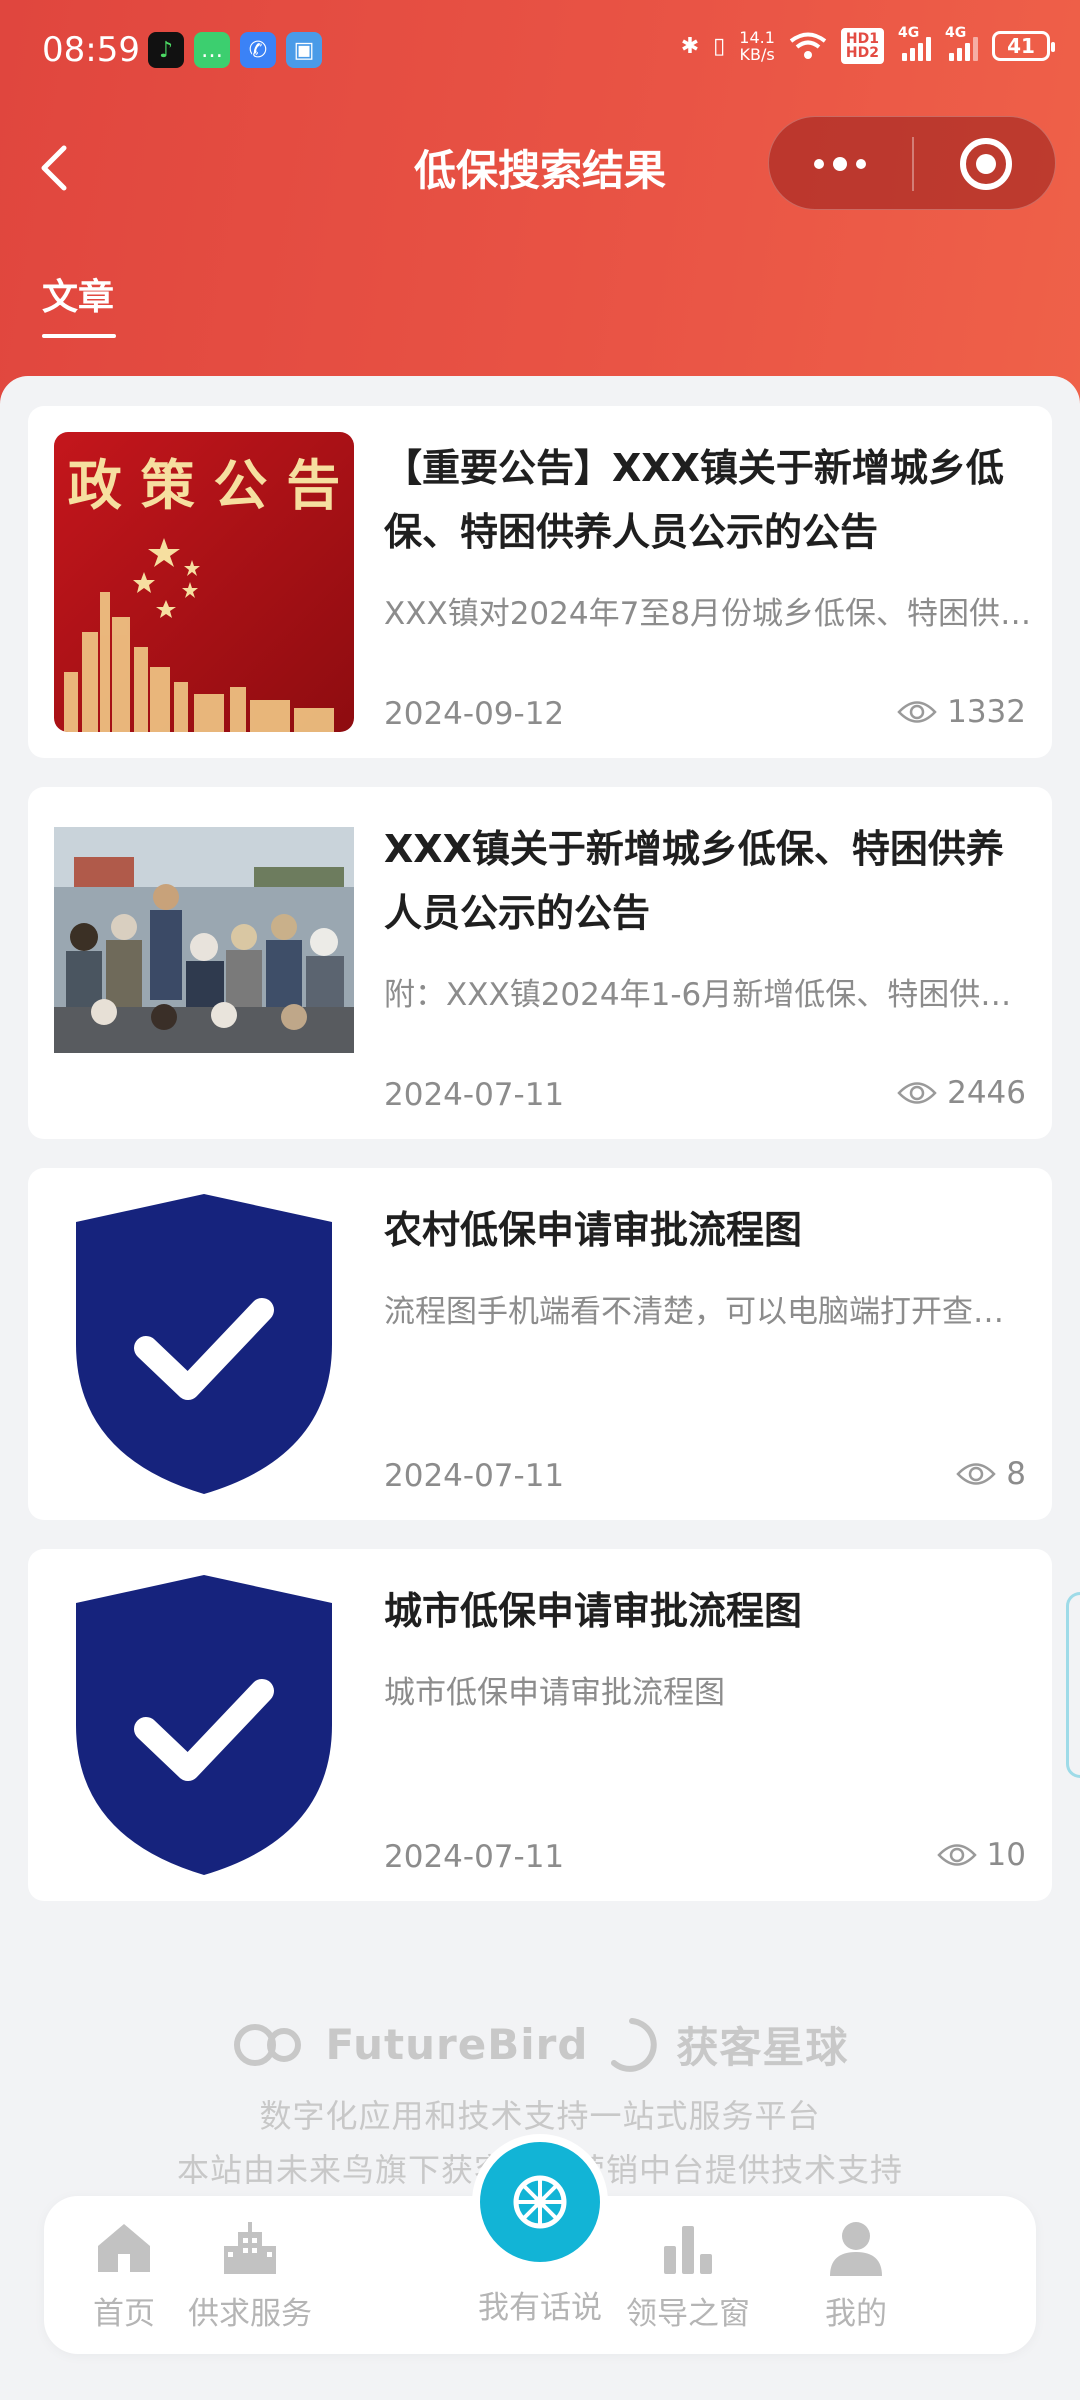  What do you see at coordinates (250, 2248) in the screenshot?
I see `building-icon` at bounding box center [250, 2248].